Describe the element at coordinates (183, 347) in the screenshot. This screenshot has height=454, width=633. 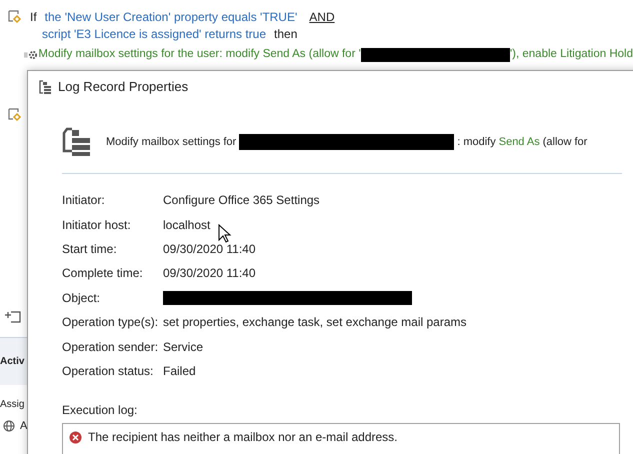
I see `field-value: Service` at that location.